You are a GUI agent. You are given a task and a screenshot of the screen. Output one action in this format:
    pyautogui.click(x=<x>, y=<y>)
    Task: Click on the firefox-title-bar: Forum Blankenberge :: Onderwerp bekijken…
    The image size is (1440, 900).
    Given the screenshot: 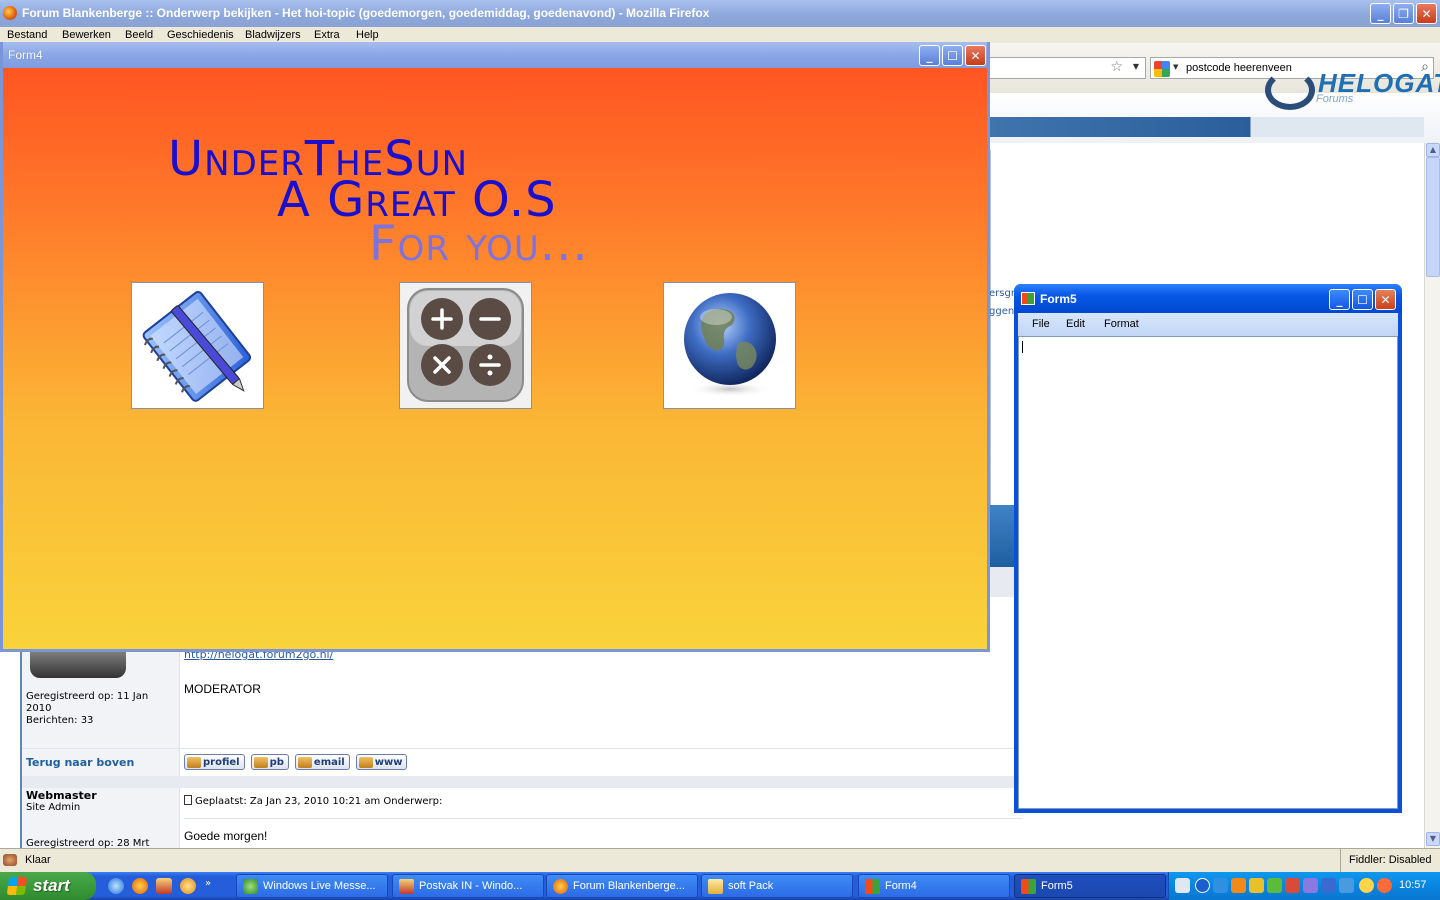 What is the action you would take?
    pyautogui.click(x=720, y=13)
    